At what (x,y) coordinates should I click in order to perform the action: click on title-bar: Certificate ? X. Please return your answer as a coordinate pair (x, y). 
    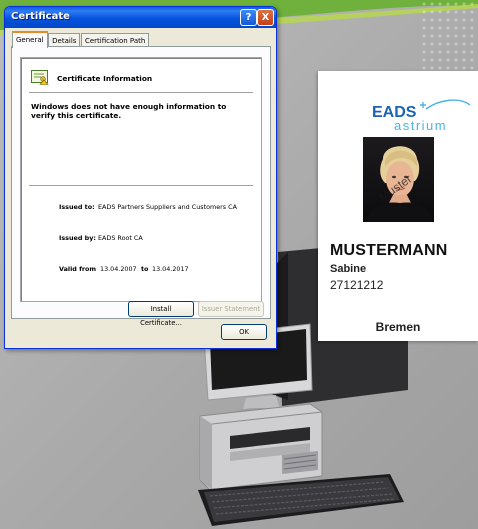
    Looking at the image, I should click on (140, 17).